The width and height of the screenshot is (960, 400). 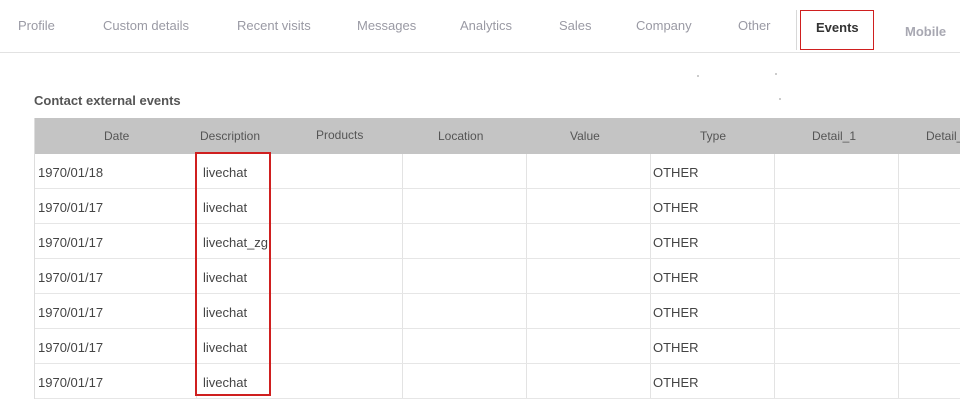 I want to click on tab-divider, so click(x=796, y=30).